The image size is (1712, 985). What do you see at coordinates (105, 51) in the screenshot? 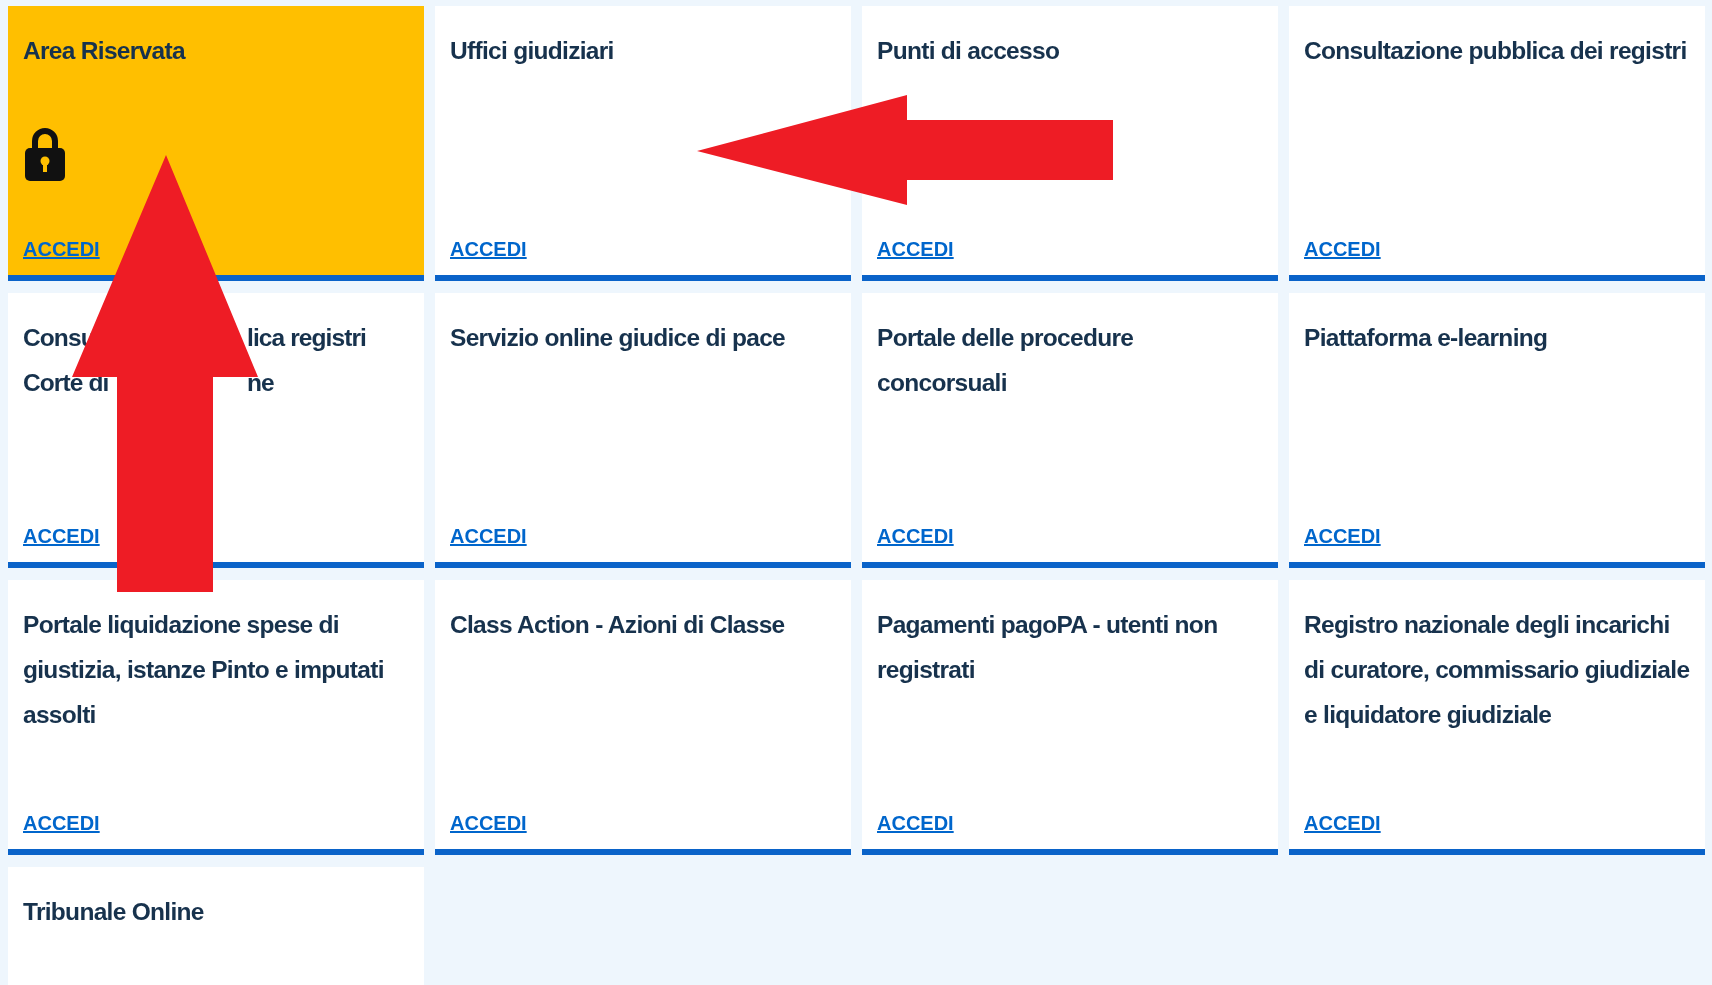
I see `card-title: Area Riservata` at bounding box center [105, 51].